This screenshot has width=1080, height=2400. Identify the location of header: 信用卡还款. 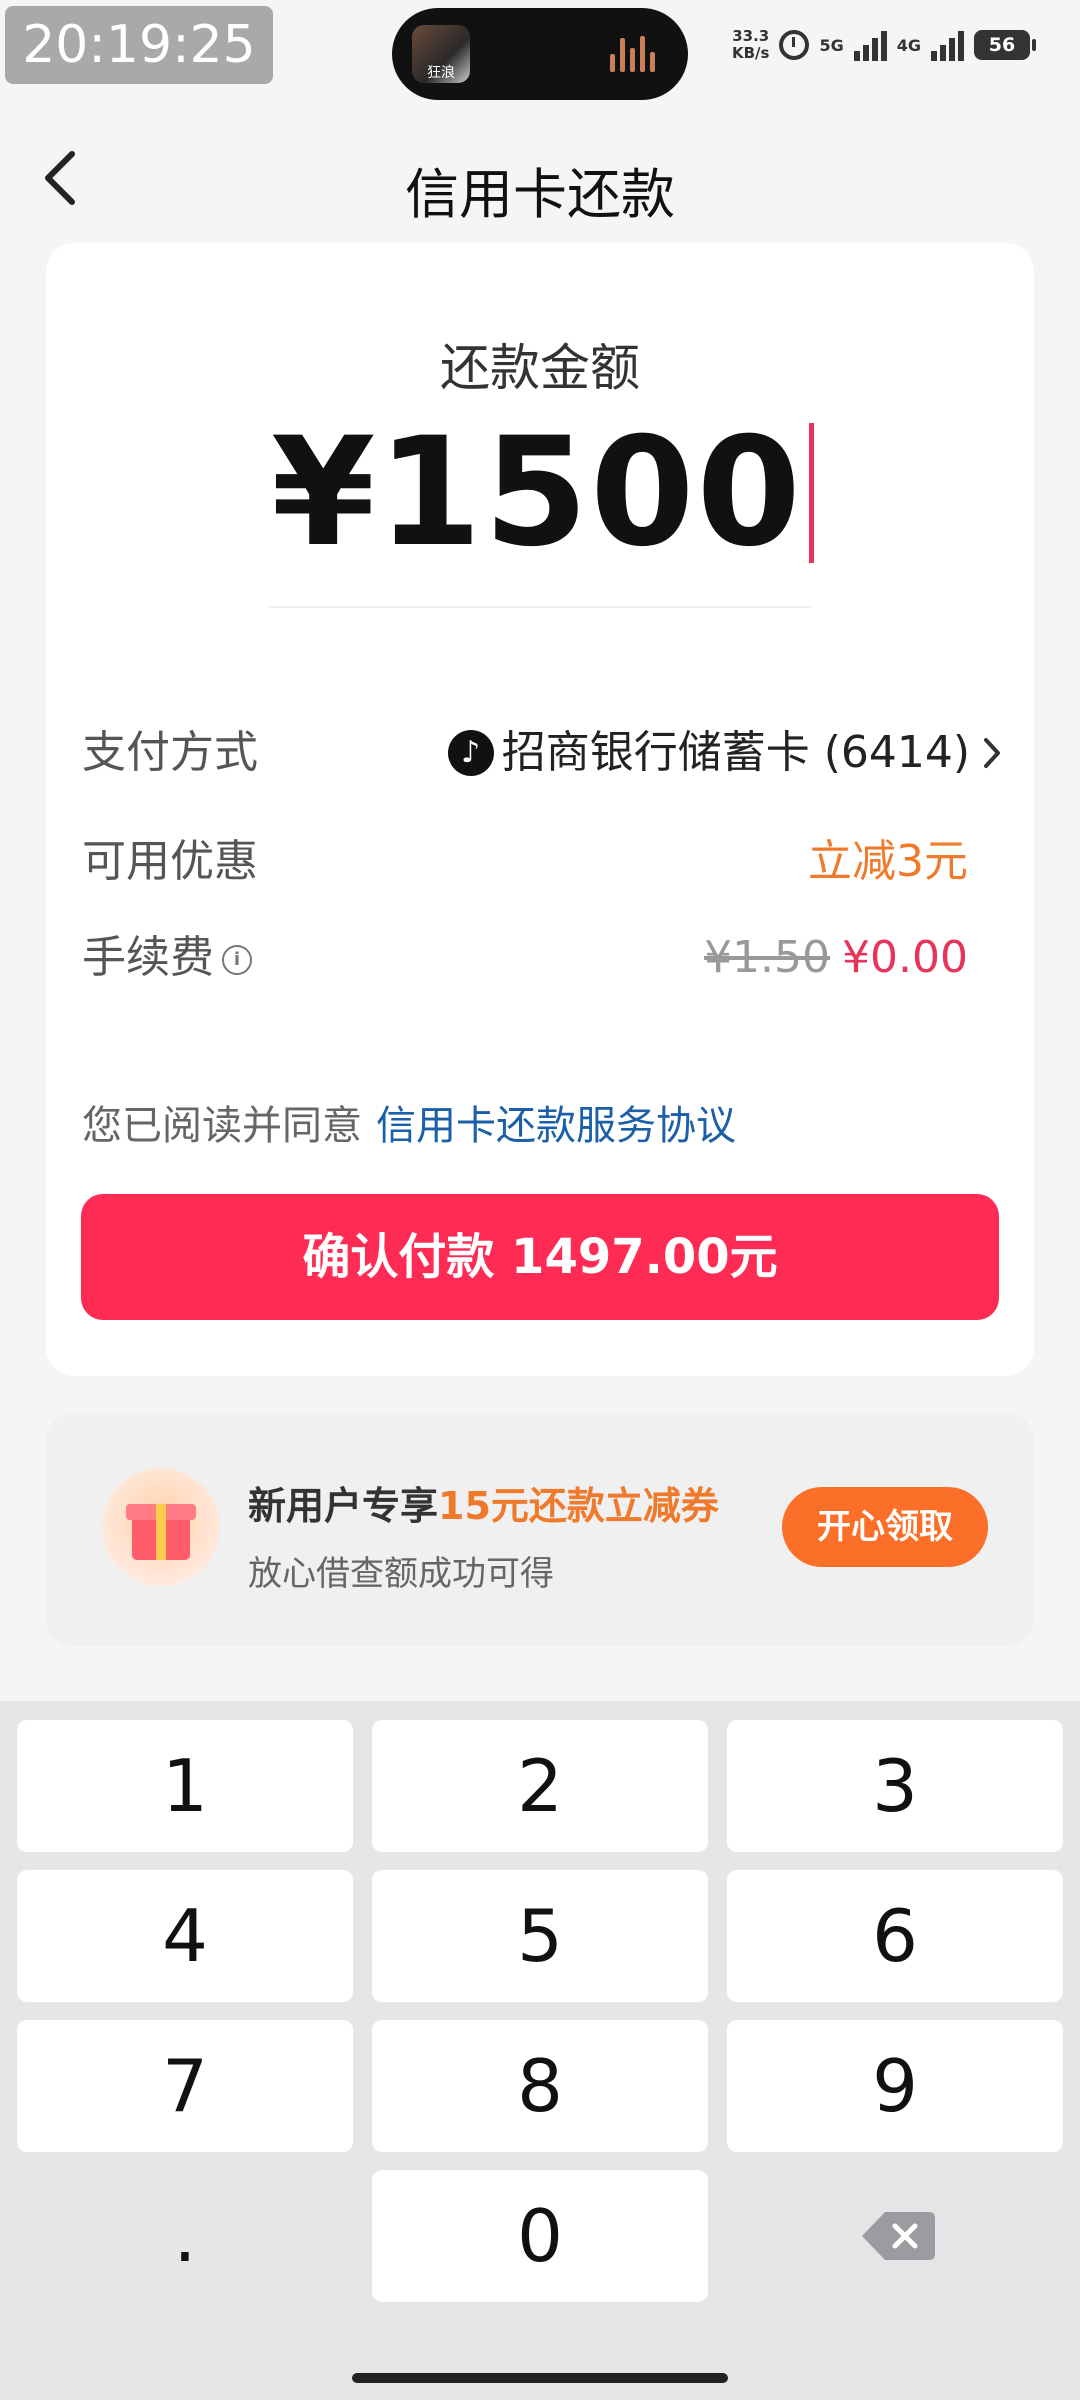
(540, 180).